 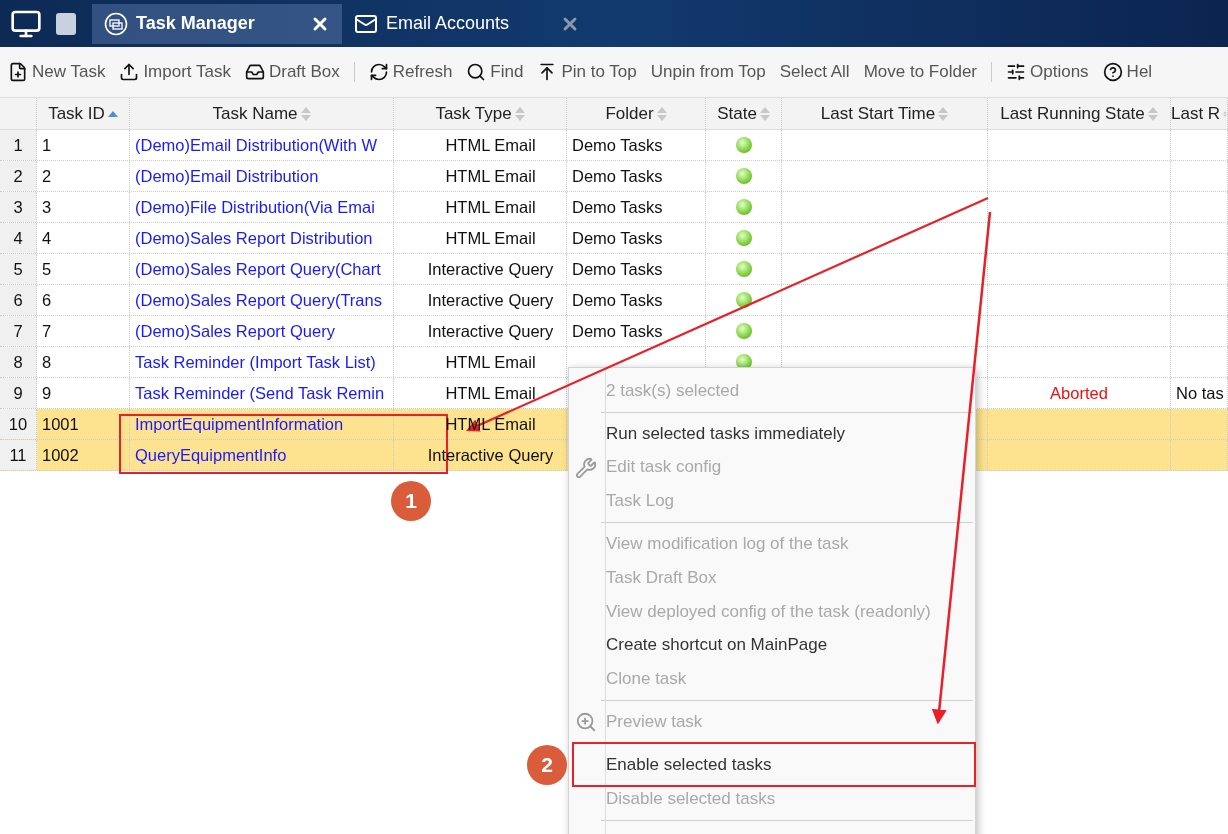 What do you see at coordinates (83, 393) in the screenshot?
I see `table-cell: 9` at bounding box center [83, 393].